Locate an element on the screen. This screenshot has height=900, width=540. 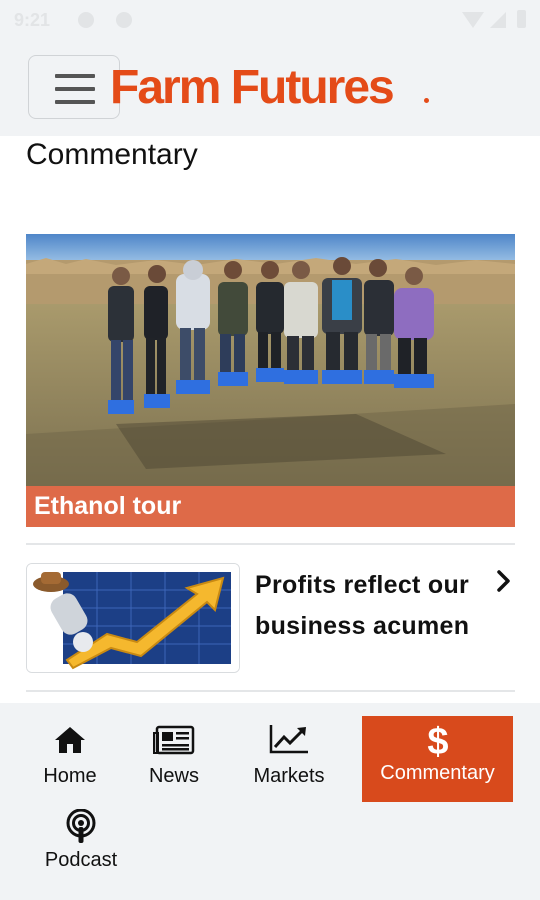
nav-podcast: Podcast is located at coordinates (81, 840).